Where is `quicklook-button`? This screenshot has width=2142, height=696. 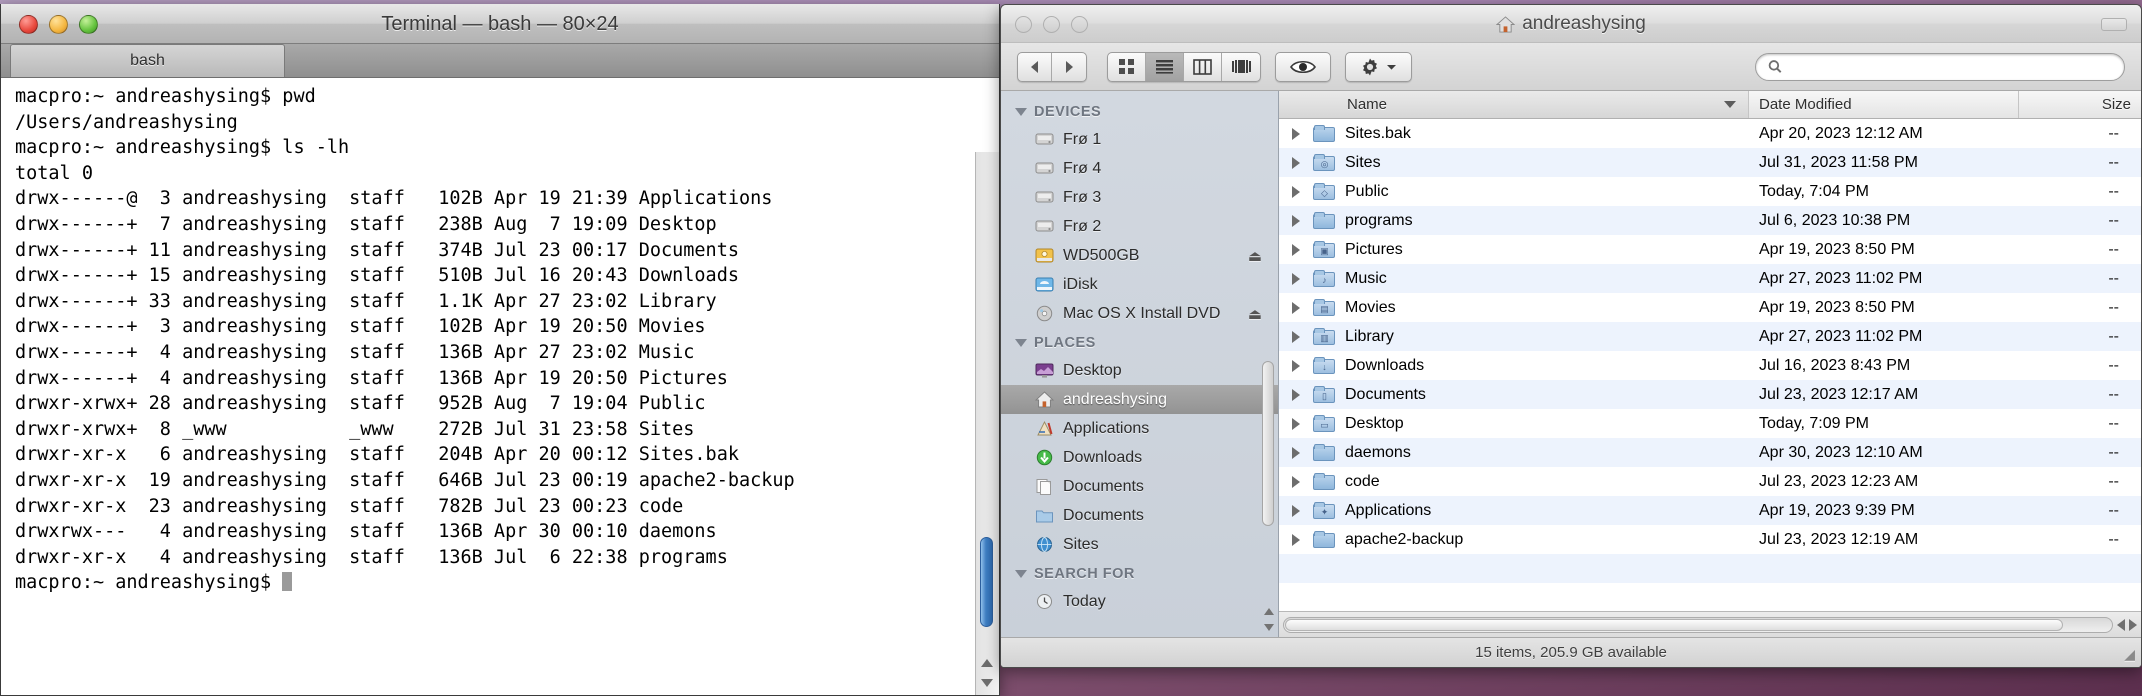
quicklook-button is located at coordinates (1303, 66).